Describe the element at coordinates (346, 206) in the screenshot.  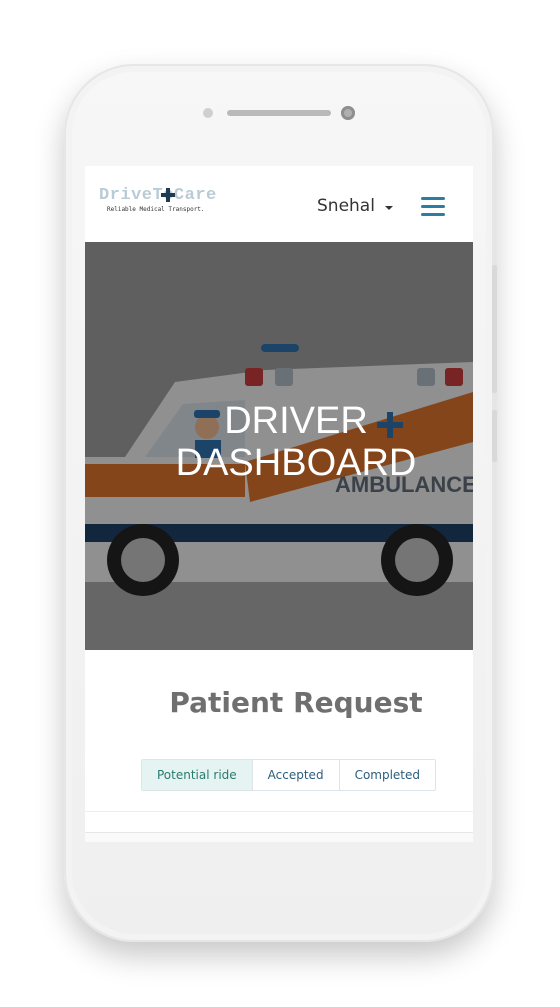
I see `user-menu: Snehal` at that location.